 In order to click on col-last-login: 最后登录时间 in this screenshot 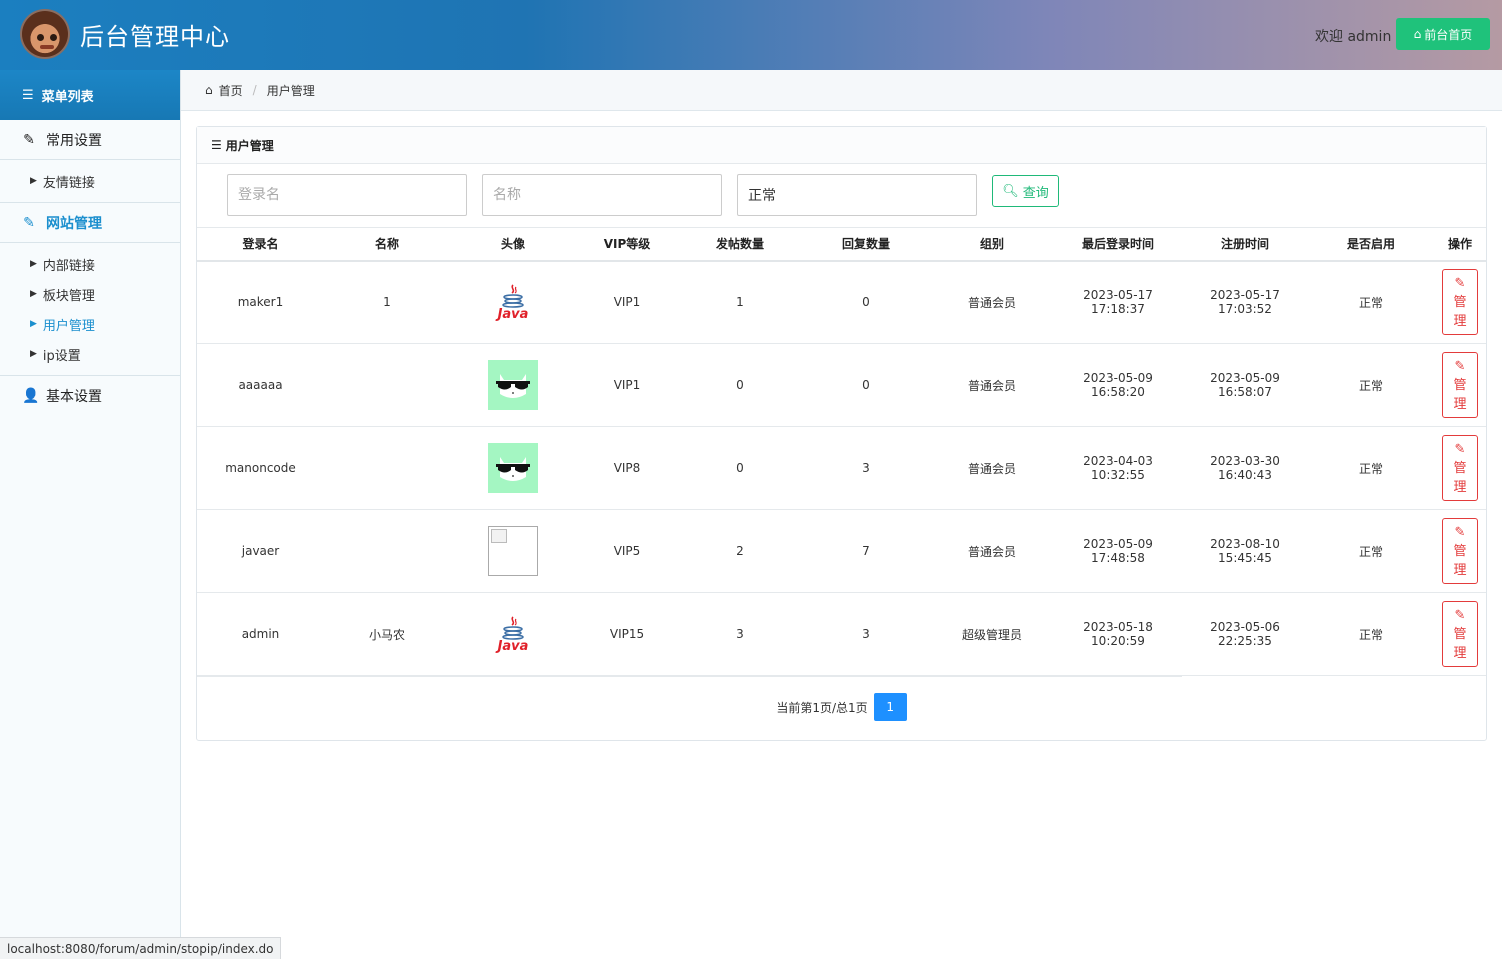, I will do `click(1118, 244)`.